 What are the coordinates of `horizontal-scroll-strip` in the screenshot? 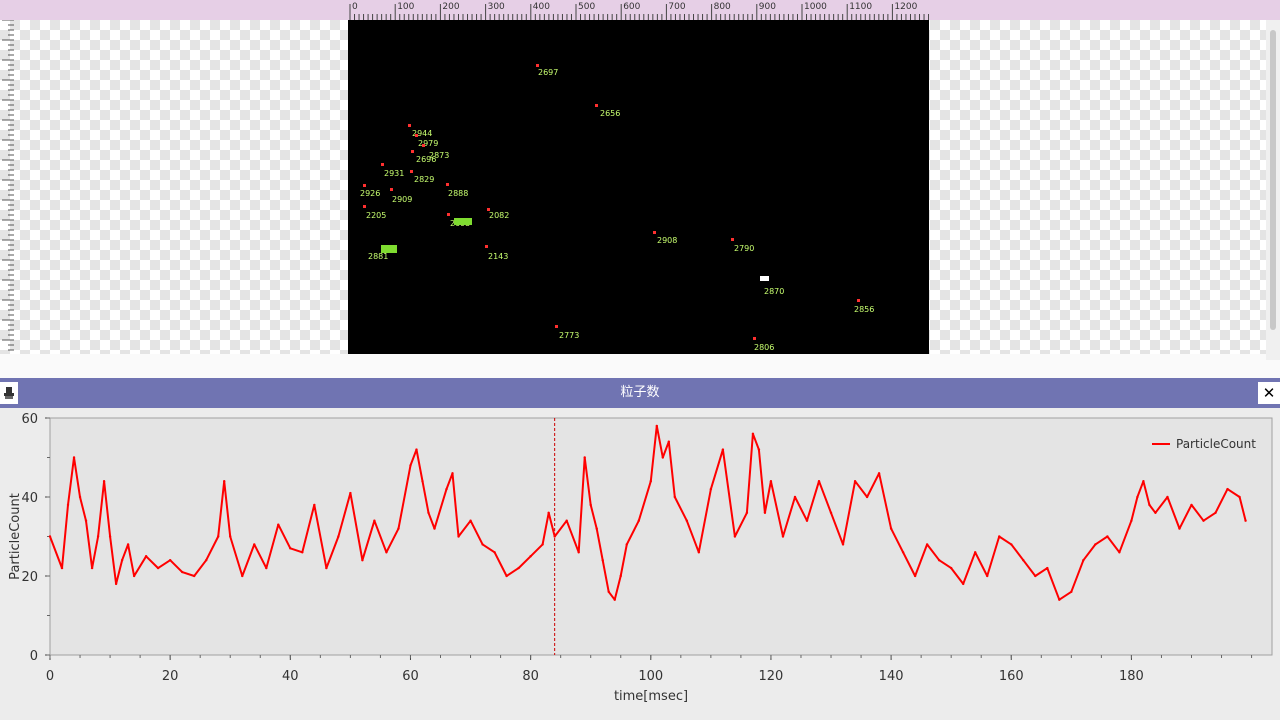 It's located at (640, 366).